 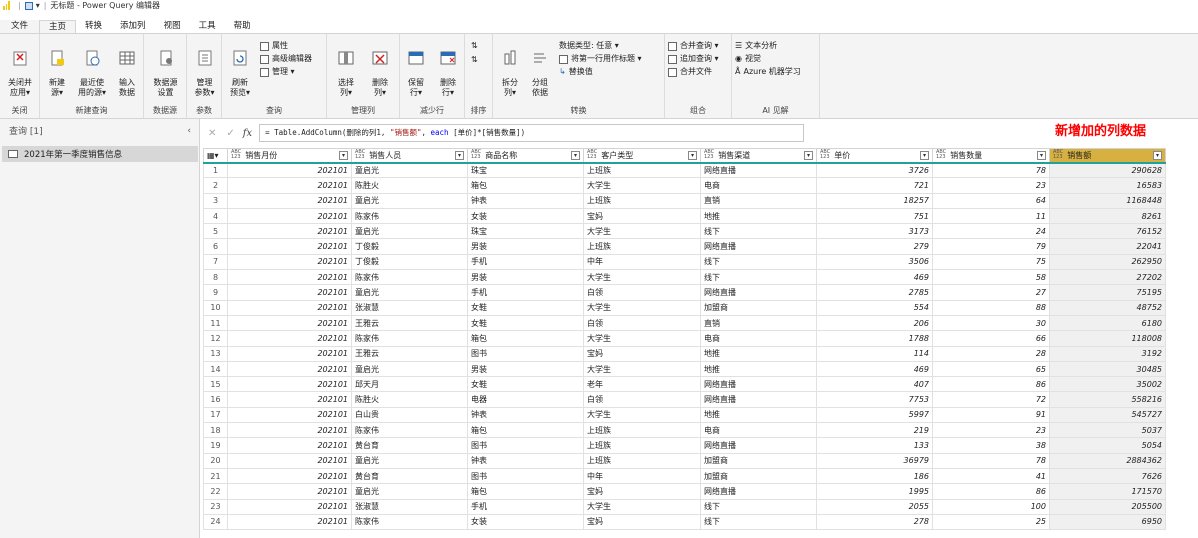 I want to click on table-cell: 6180, so click(x=1107, y=323).